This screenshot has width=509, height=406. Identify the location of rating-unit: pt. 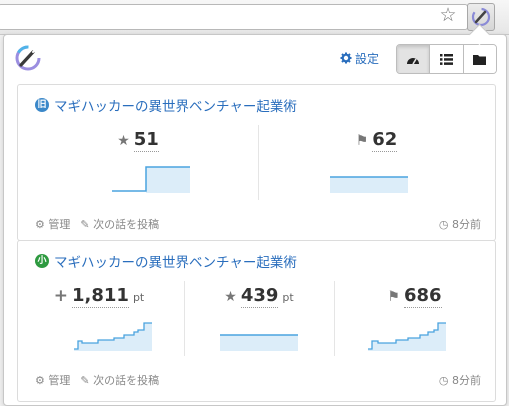
(288, 297).